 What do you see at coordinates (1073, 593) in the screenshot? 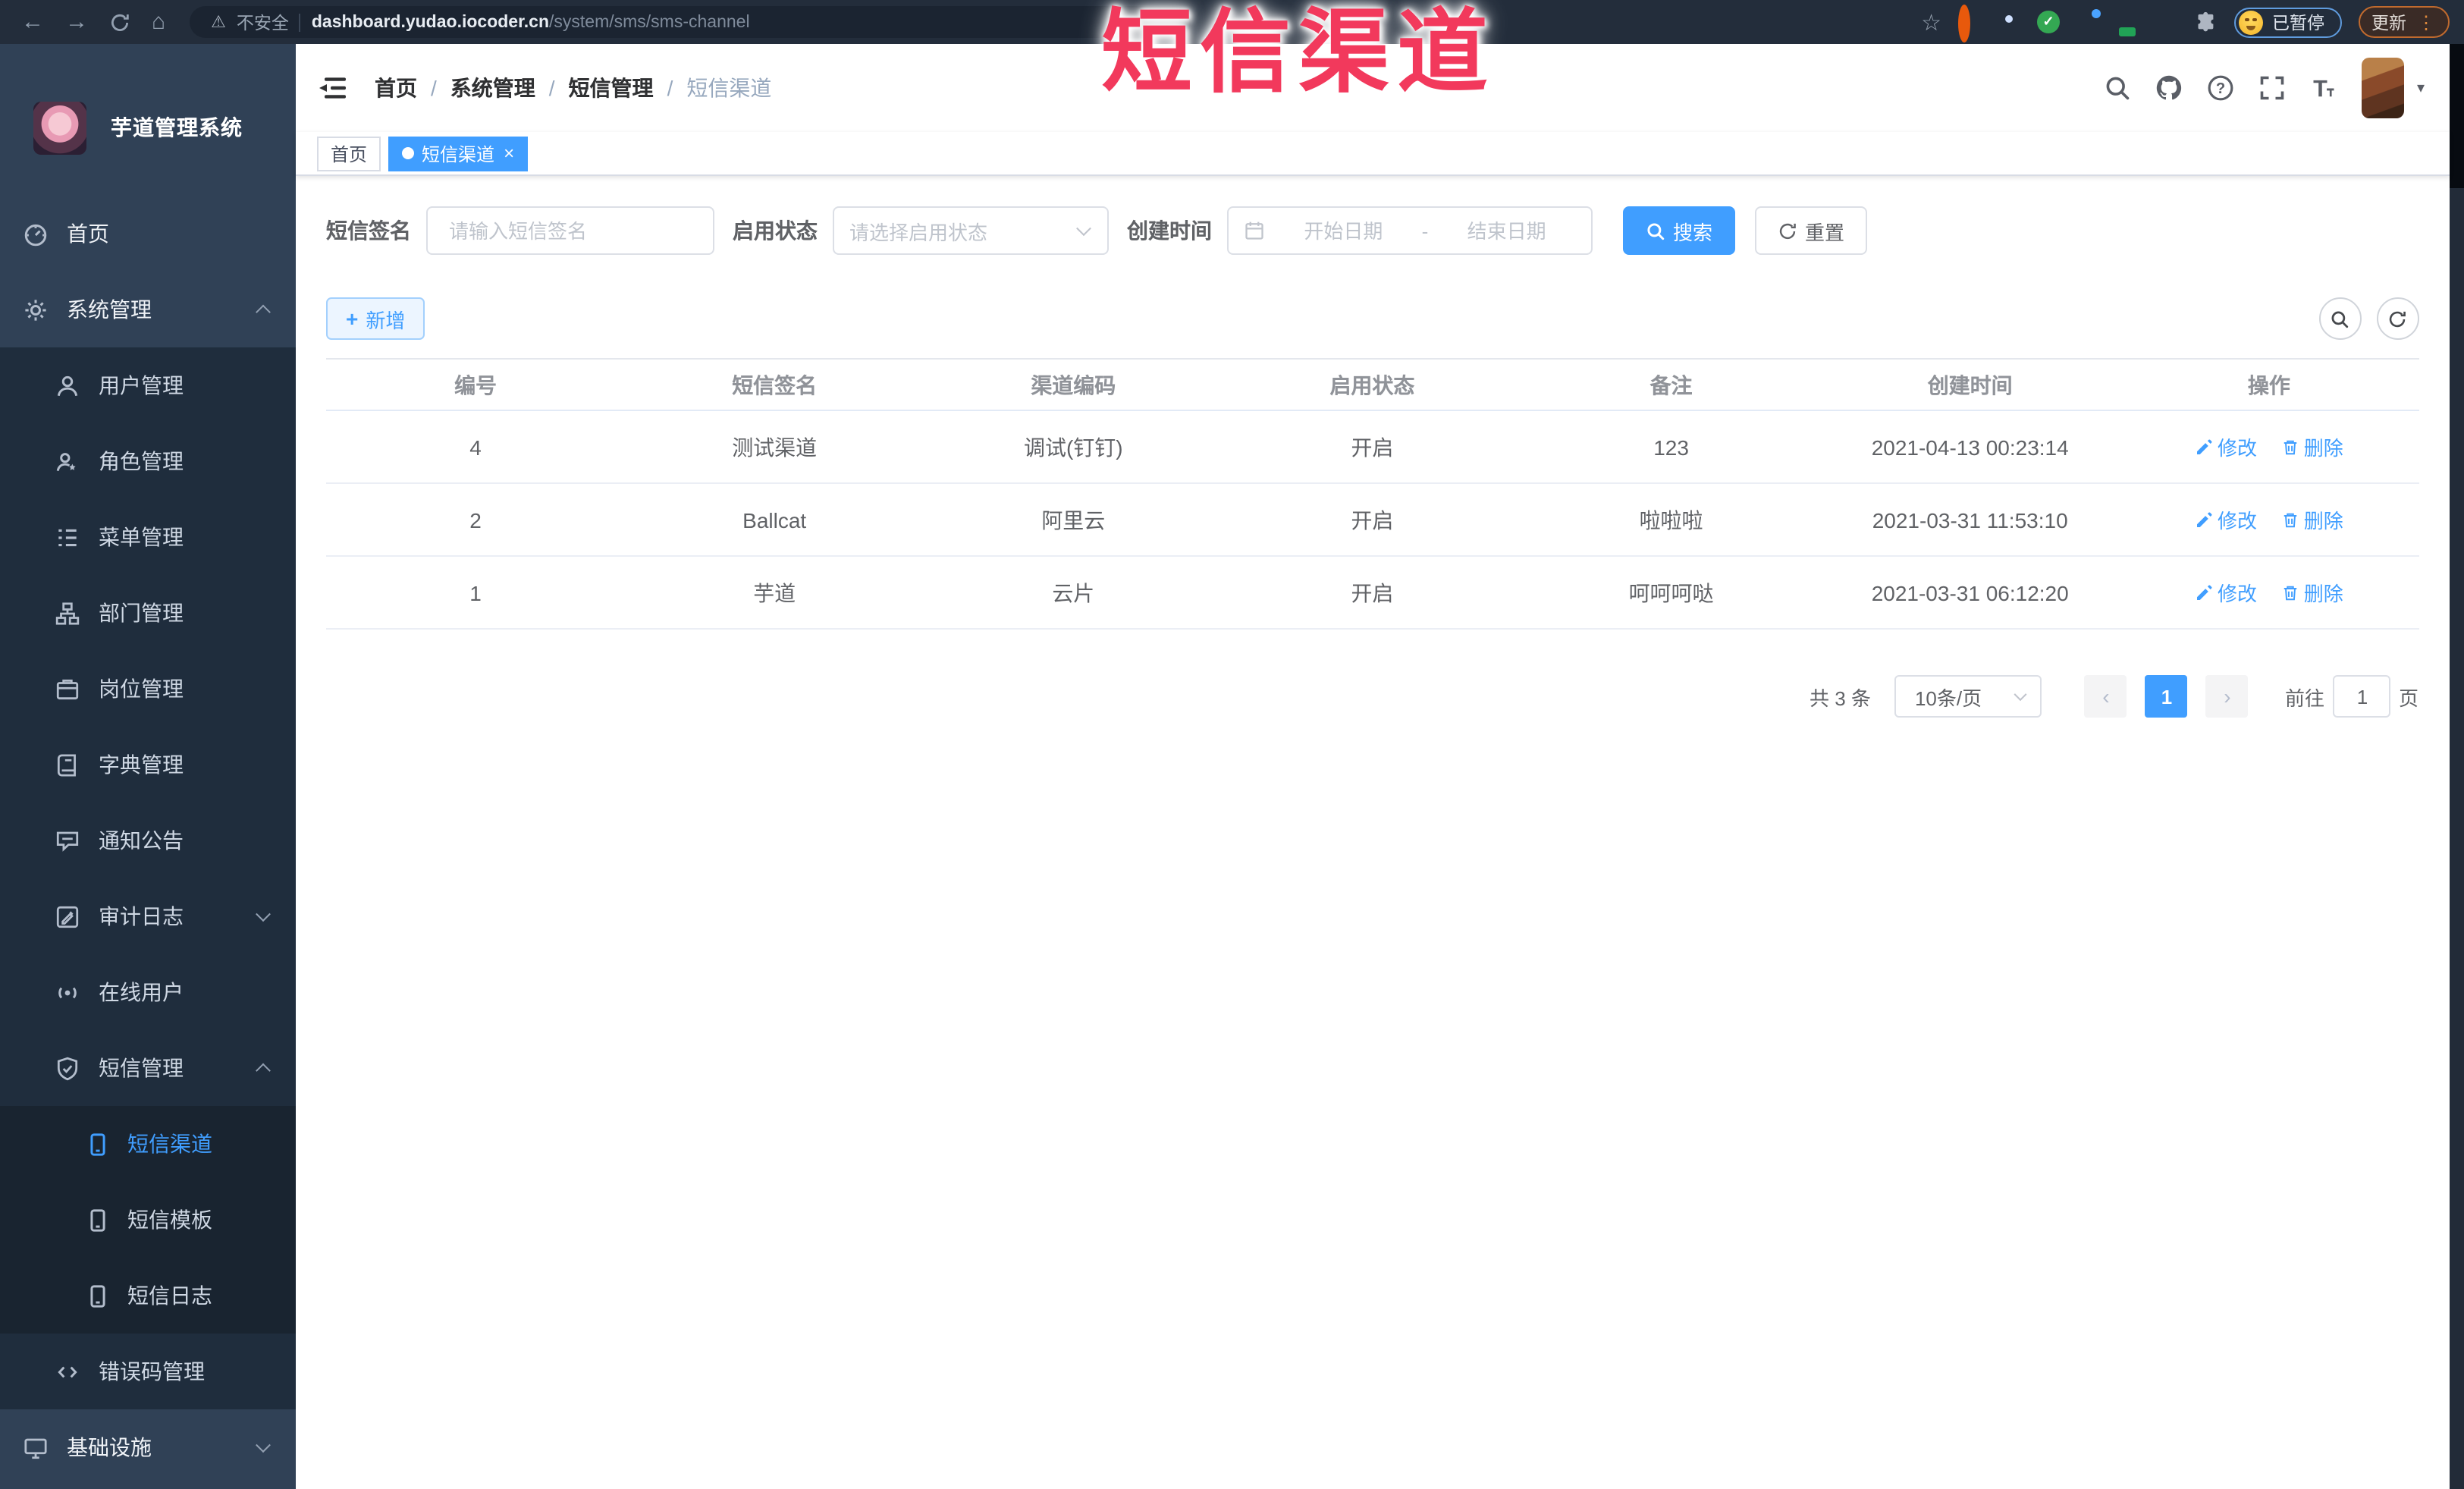
I see `cell-code: 云片` at bounding box center [1073, 593].